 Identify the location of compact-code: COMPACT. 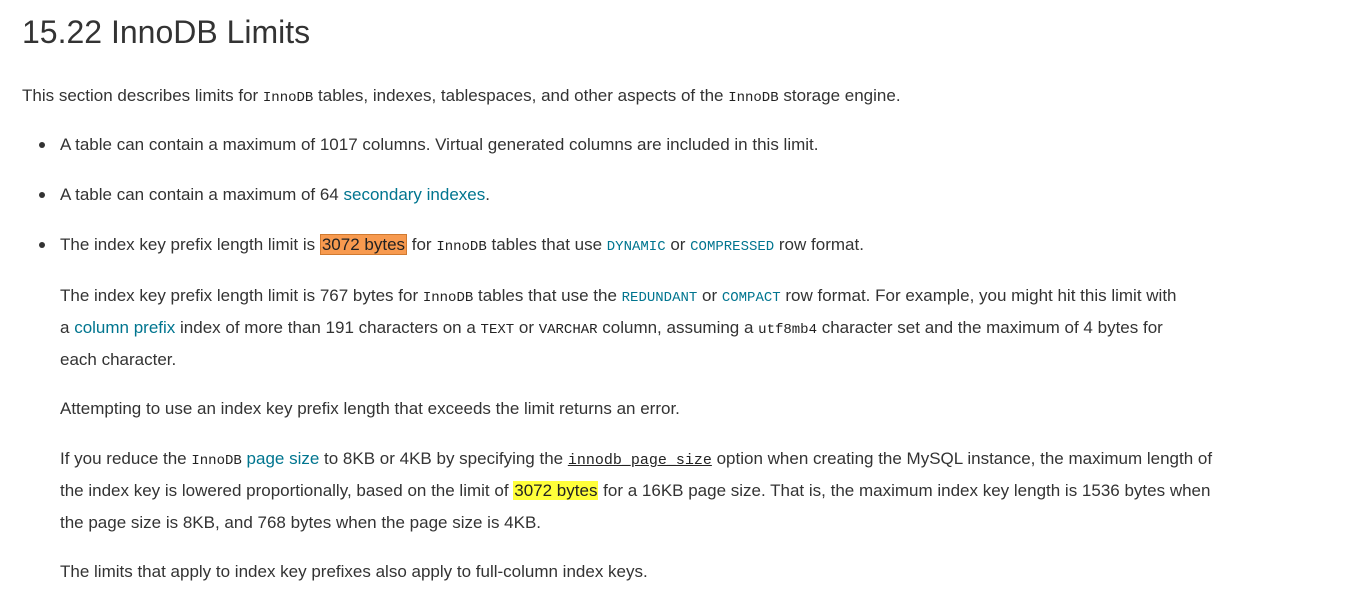
(751, 298).